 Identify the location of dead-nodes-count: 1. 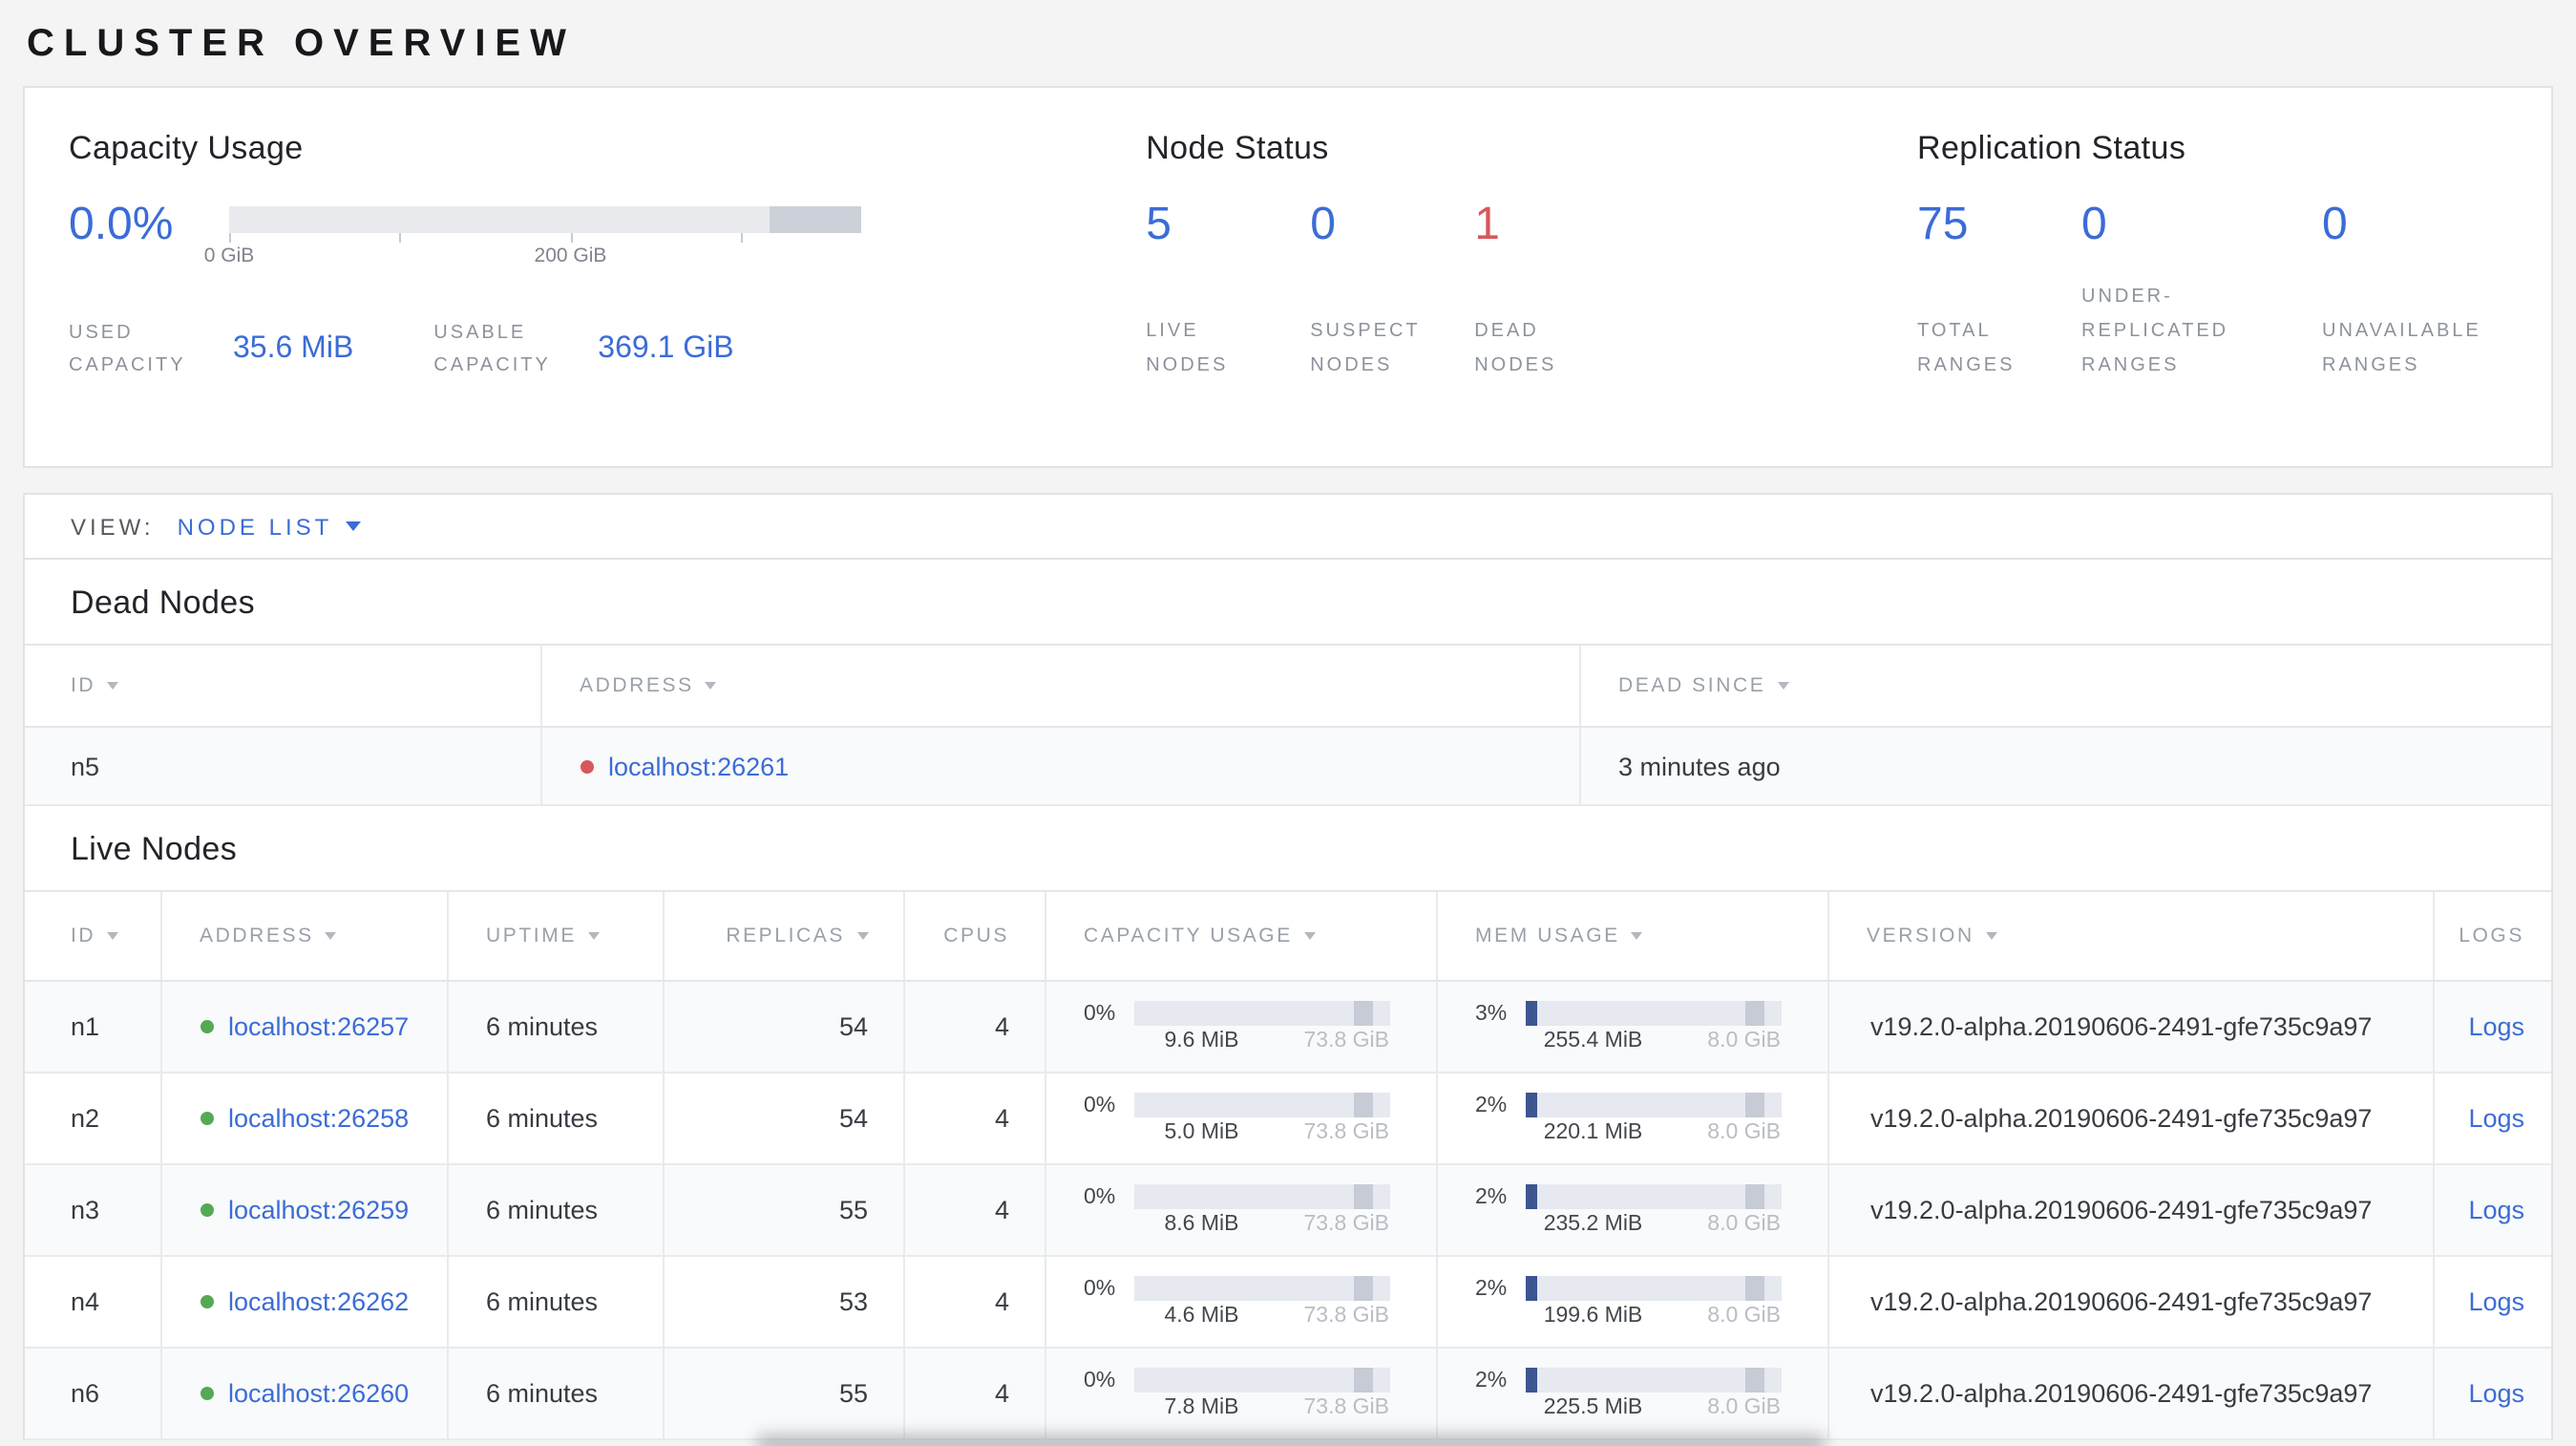
(1487, 224).